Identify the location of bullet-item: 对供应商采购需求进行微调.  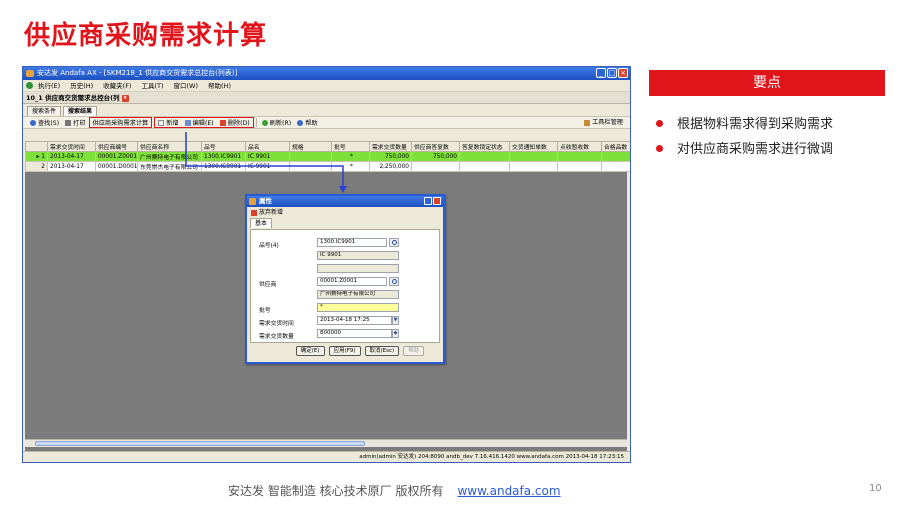
(744, 147).